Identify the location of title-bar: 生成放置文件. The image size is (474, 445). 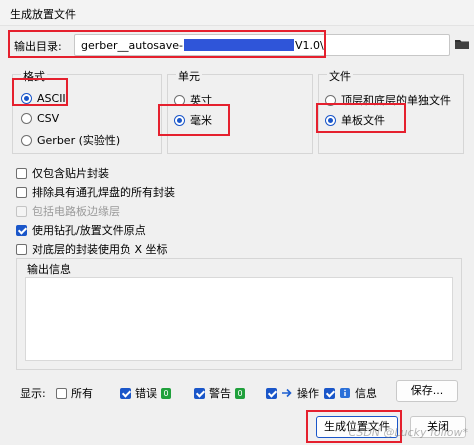
(237, 13).